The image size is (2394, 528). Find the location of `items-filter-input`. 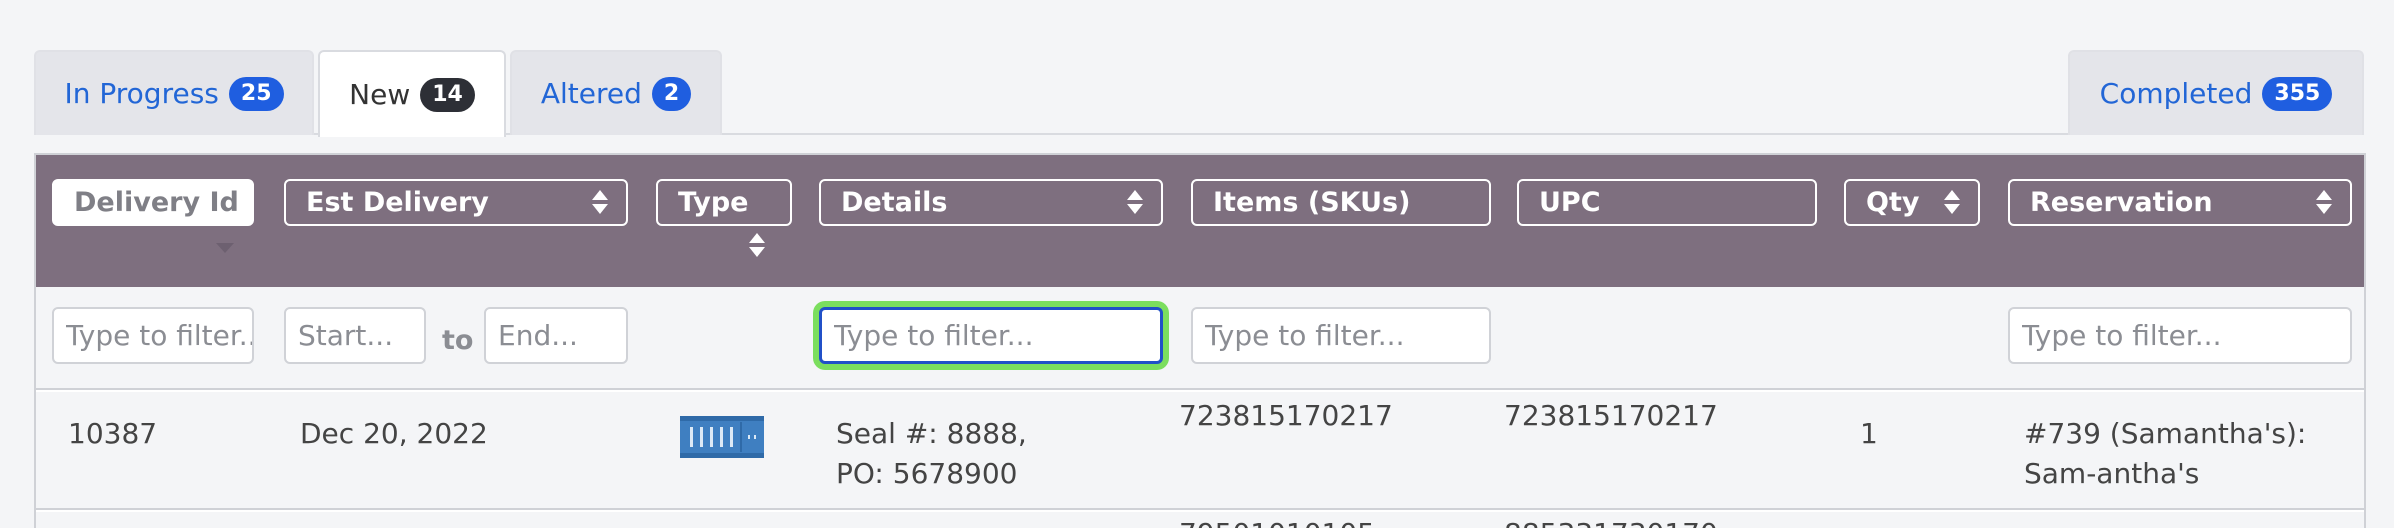

items-filter-input is located at coordinates (1341, 335).